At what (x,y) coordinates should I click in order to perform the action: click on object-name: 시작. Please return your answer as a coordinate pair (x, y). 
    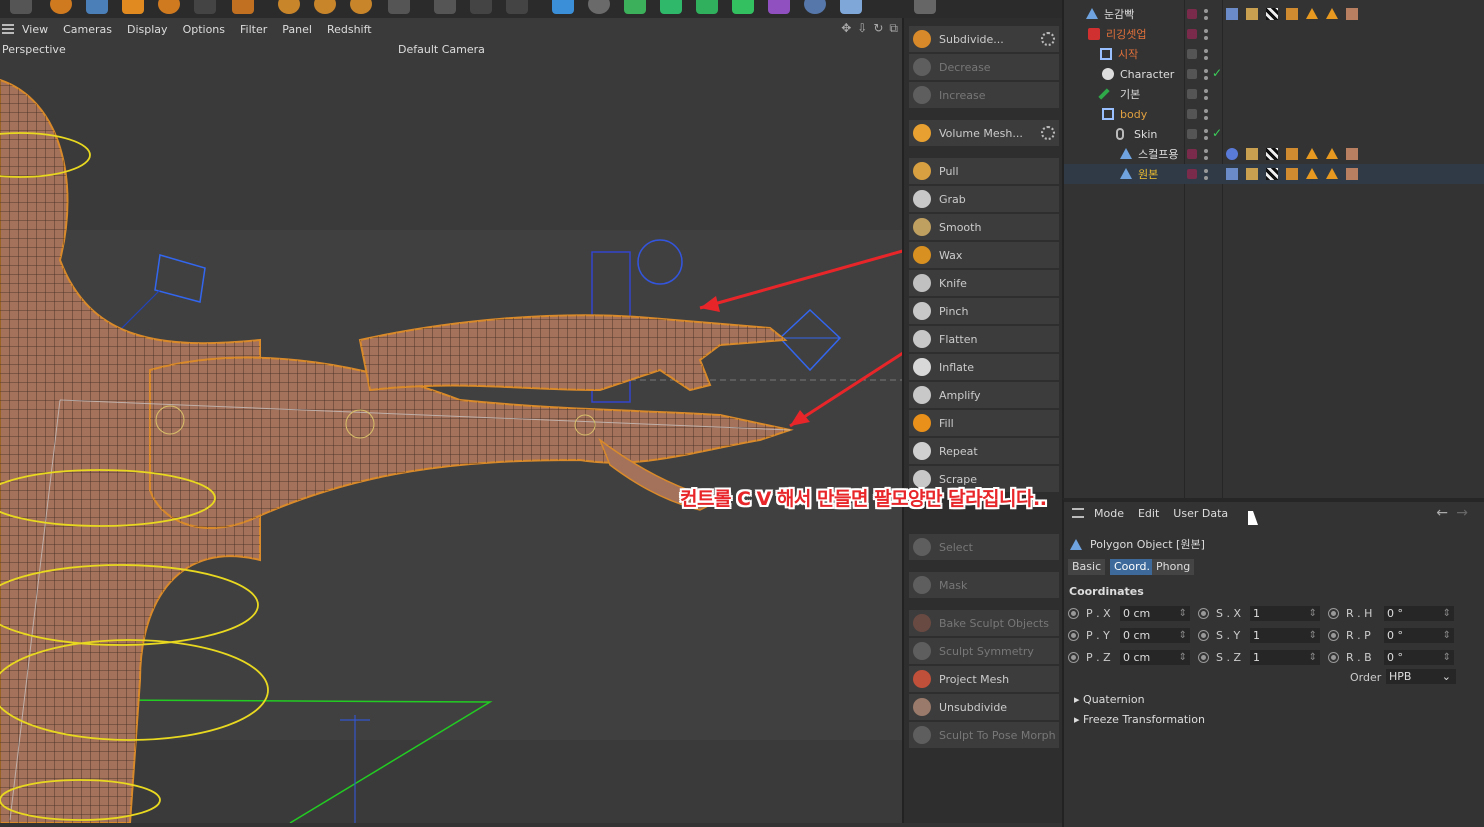
    Looking at the image, I should click on (1128, 54).